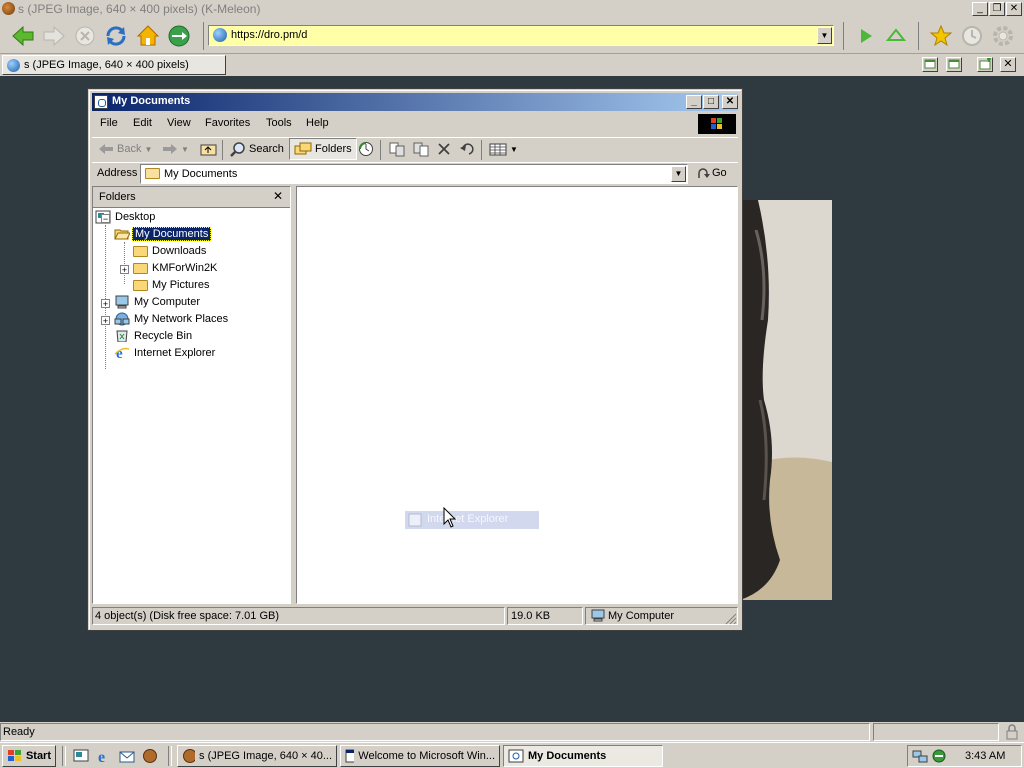  Describe the element at coordinates (54, 36) in the screenshot. I see `forward-button` at that location.